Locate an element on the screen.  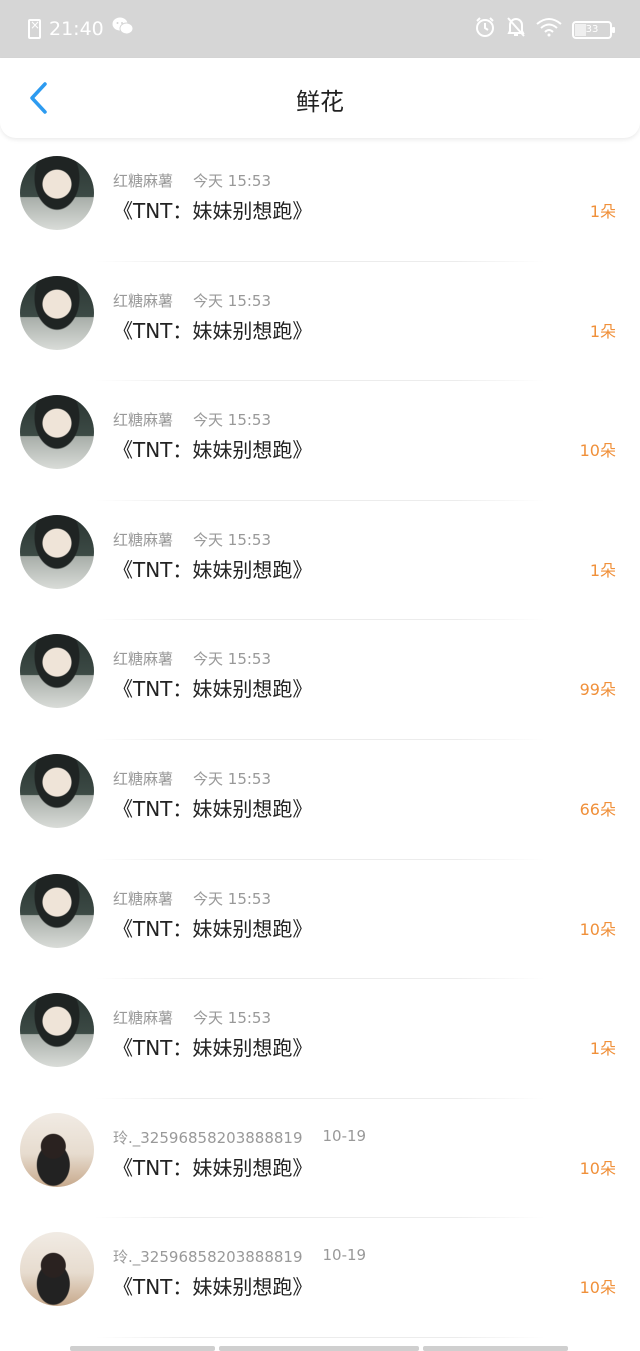
sim-off-icon is located at coordinates (34, 28).